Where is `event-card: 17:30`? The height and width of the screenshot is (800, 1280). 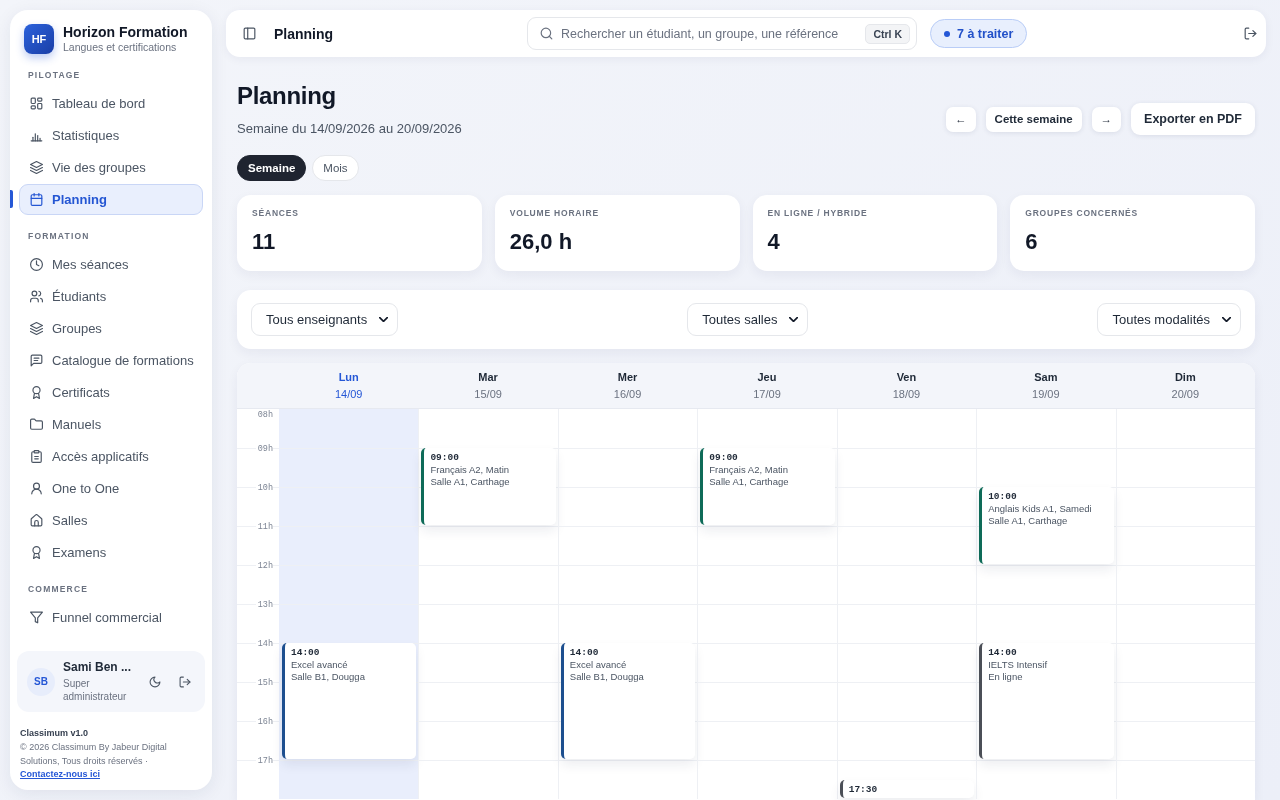
event-card: 17:30 is located at coordinates (907, 788).